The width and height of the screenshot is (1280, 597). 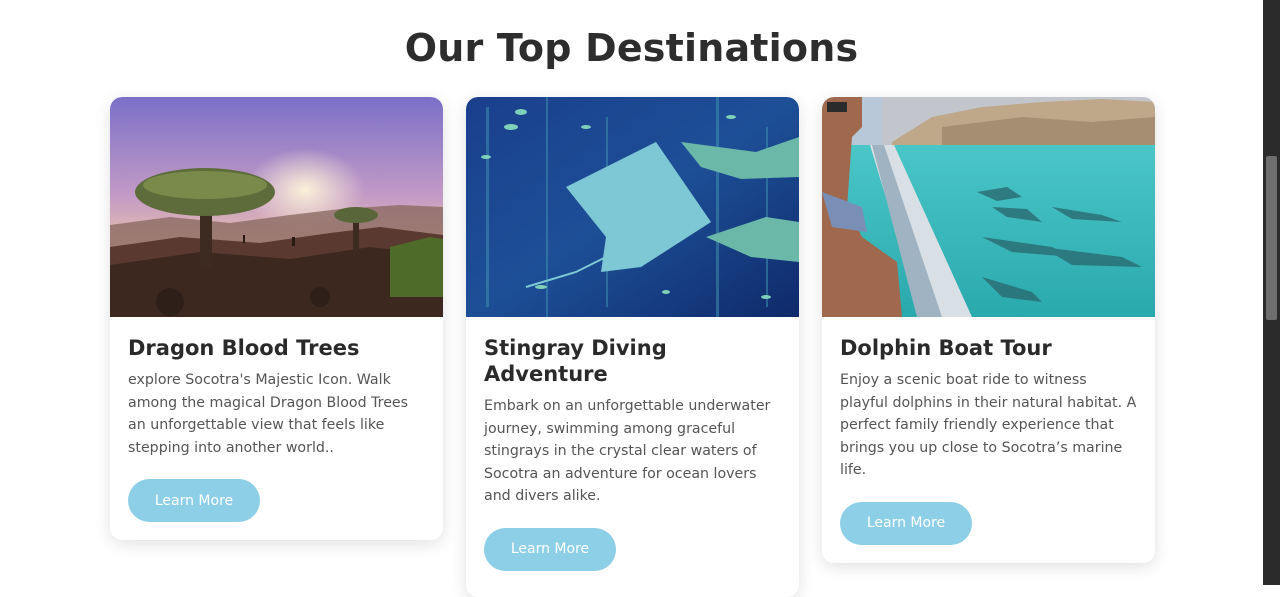 What do you see at coordinates (632, 207) in the screenshot?
I see `stingray-diving-image` at bounding box center [632, 207].